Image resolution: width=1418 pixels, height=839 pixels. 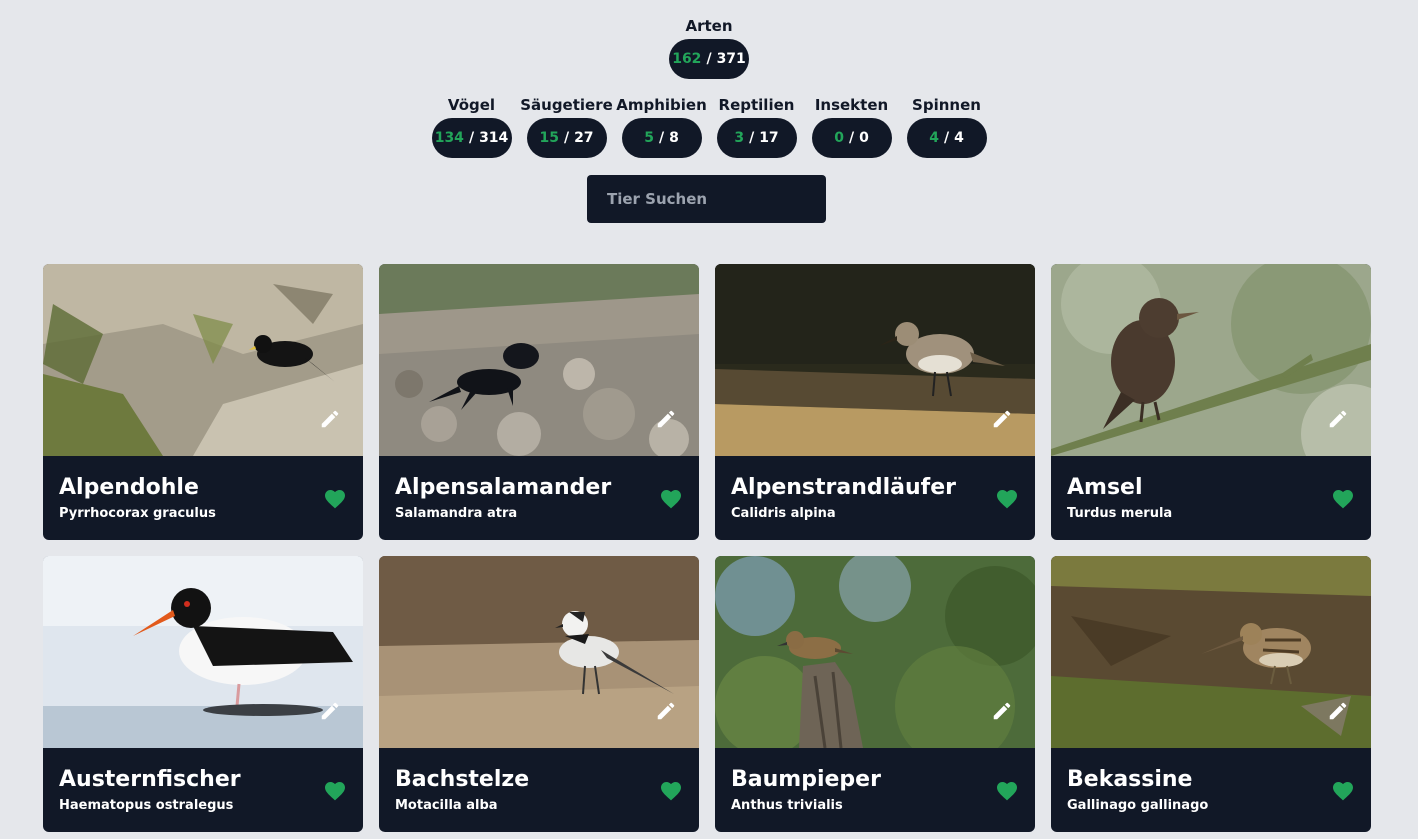 What do you see at coordinates (839, 138) in the screenshot?
I see `category-found-count: 0` at bounding box center [839, 138].